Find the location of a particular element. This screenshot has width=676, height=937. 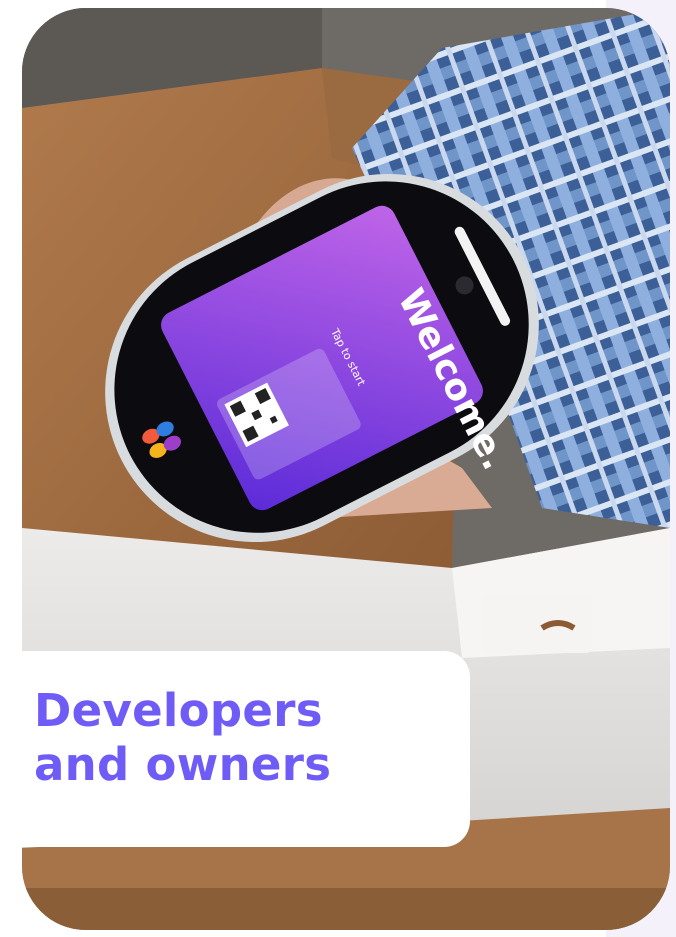

hero-heading: Developers and owners is located at coordinates (252, 738).